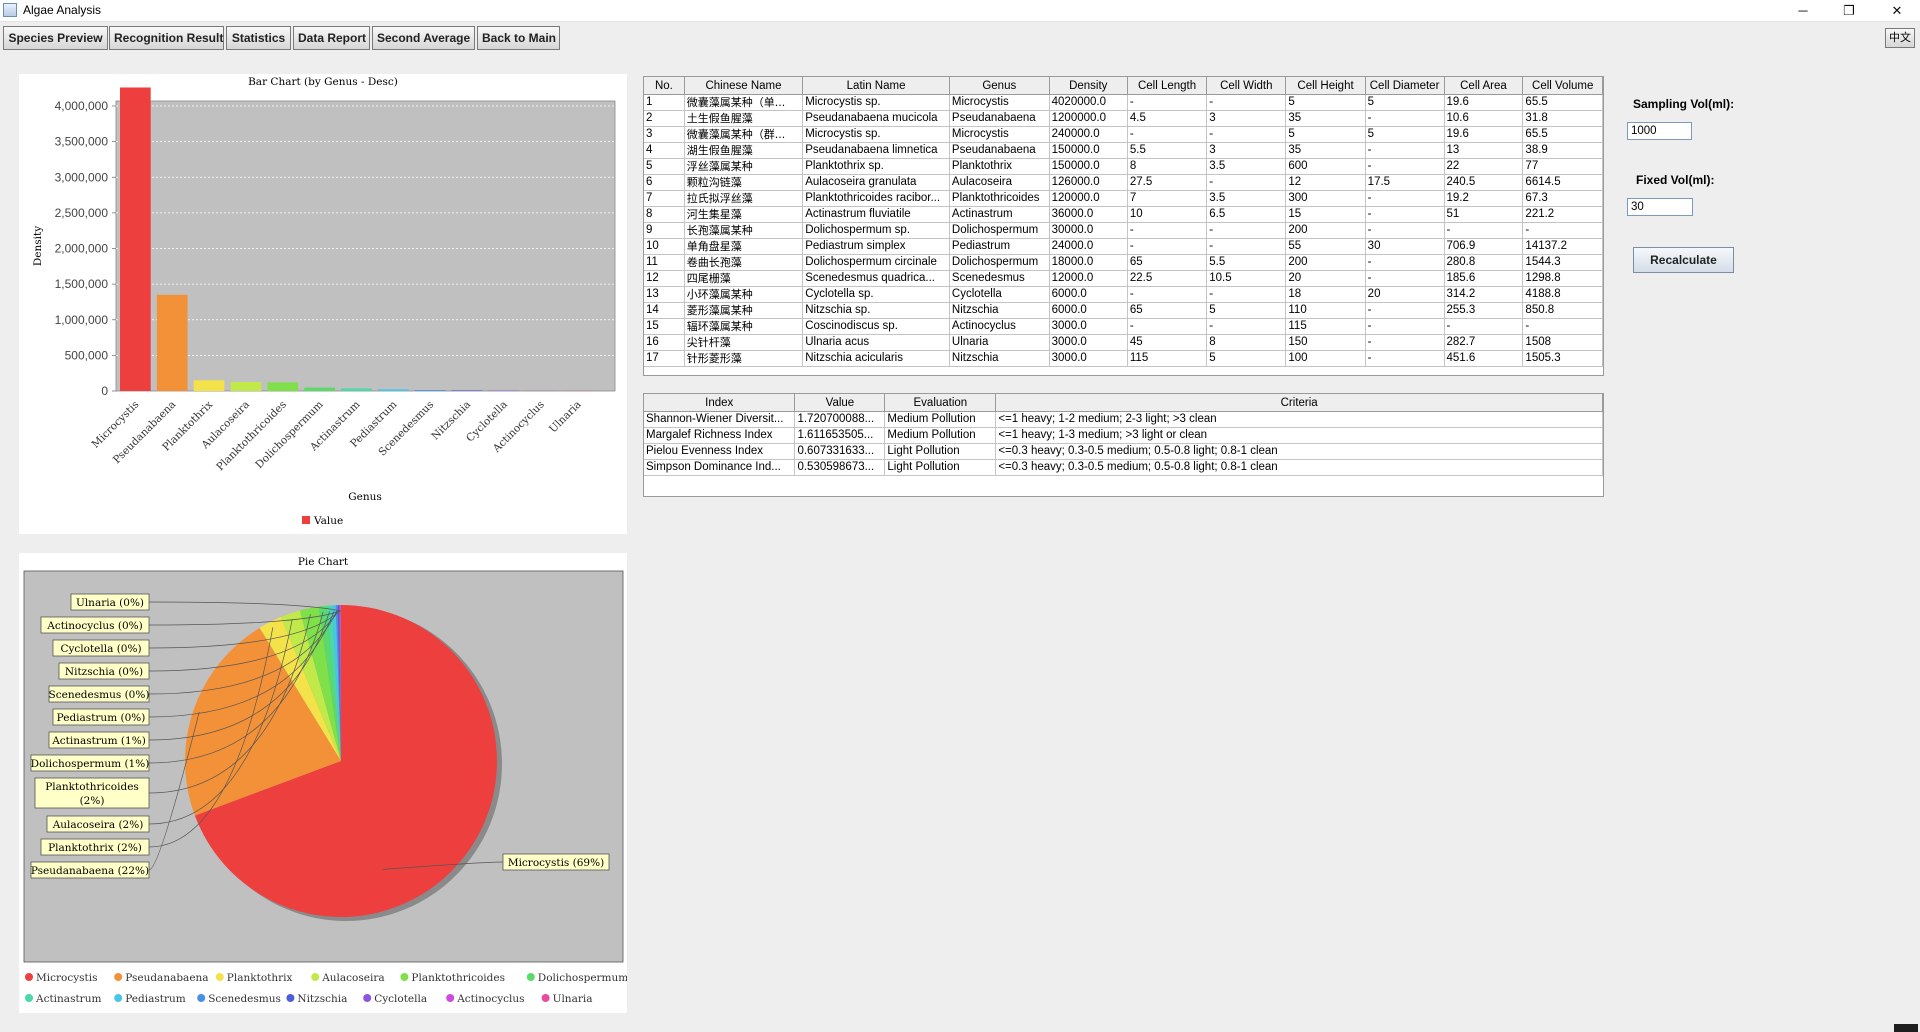 Image resolution: width=1920 pixels, height=1032 pixels. Describe the element at coordinates (1484, 134) in the screenshot. I see `table-cell: 19.6` at that location.